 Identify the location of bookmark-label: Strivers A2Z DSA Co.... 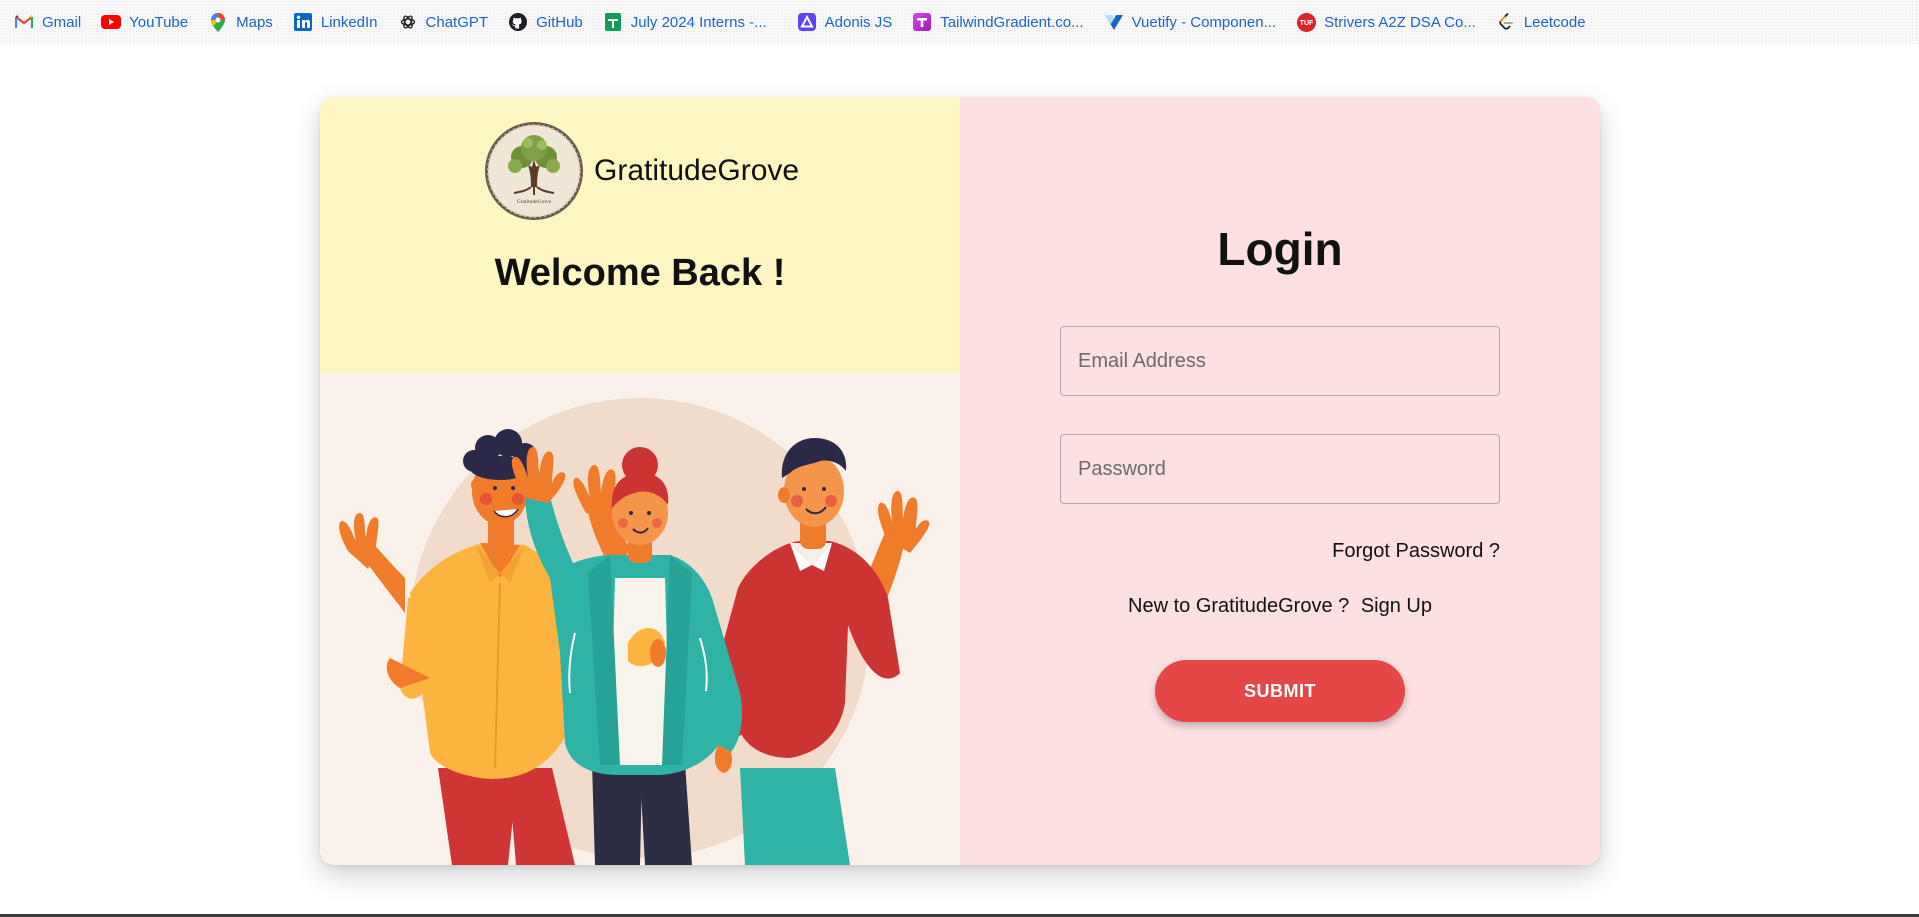
(1400, 22).